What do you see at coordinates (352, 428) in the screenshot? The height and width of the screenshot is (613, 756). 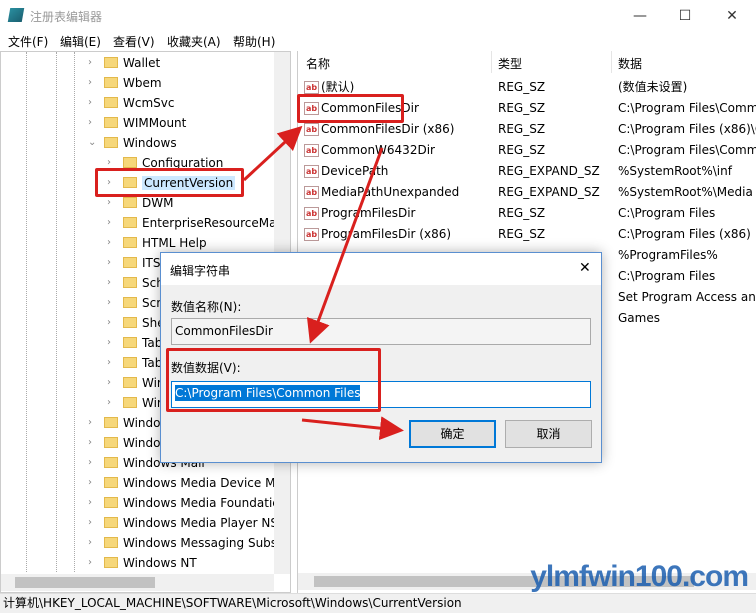 I see `arrow-to-ok` at bounding box center [352, 428].